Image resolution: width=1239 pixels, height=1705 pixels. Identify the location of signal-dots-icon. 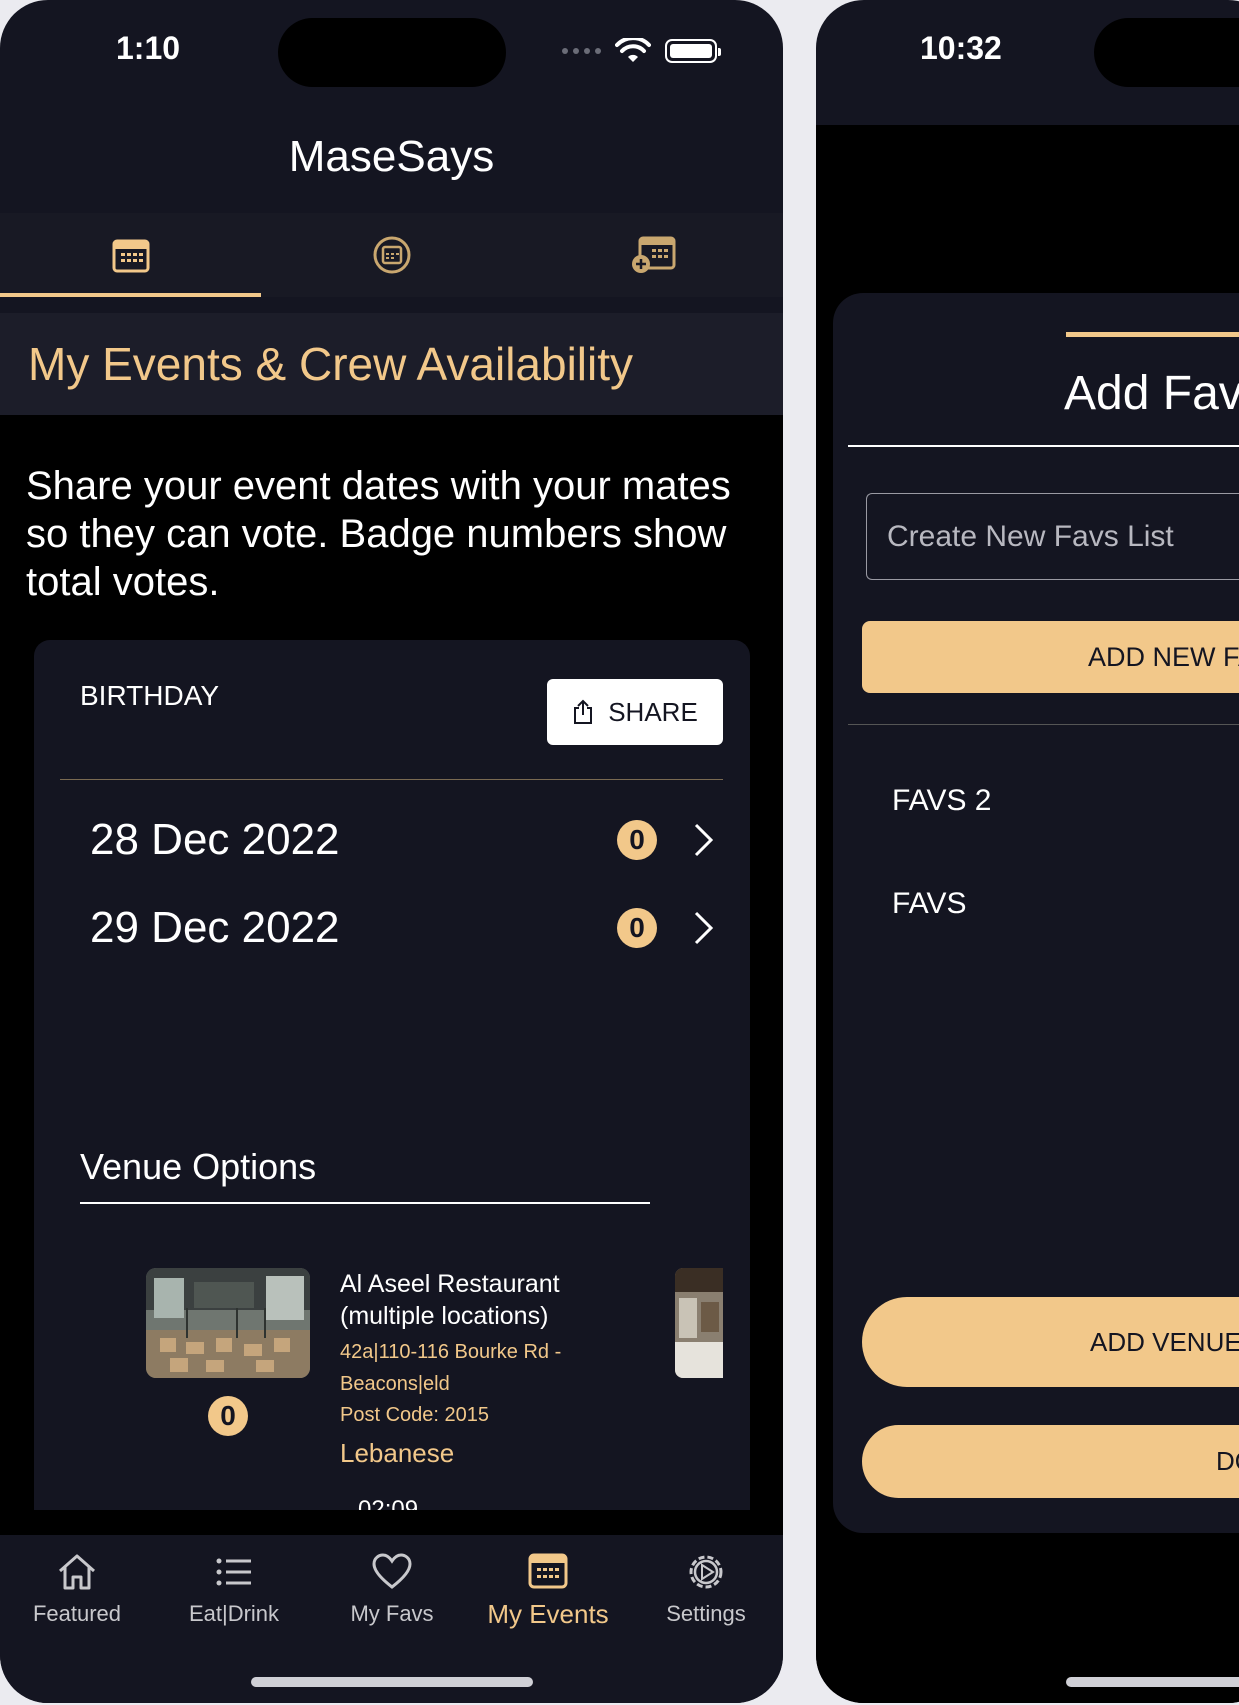
(581, 51).